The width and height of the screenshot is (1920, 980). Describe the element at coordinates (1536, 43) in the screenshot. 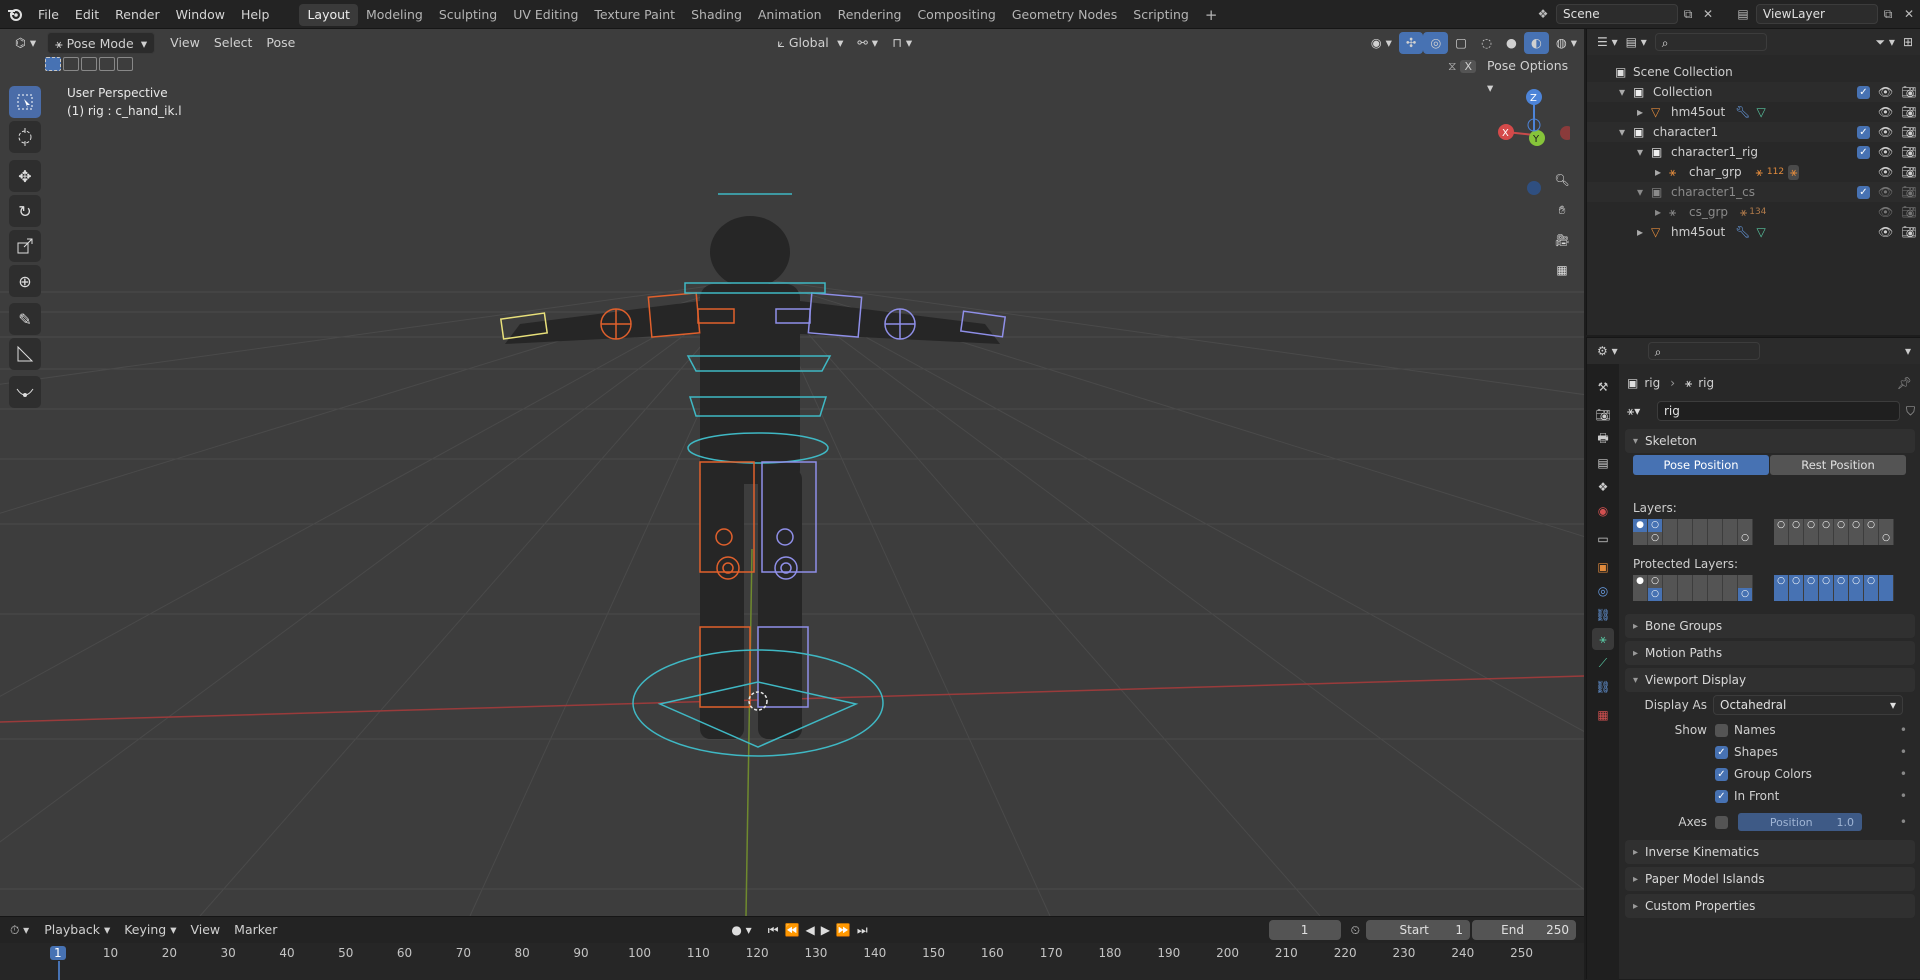

I see `material-shading-icon: ◐` at that location.